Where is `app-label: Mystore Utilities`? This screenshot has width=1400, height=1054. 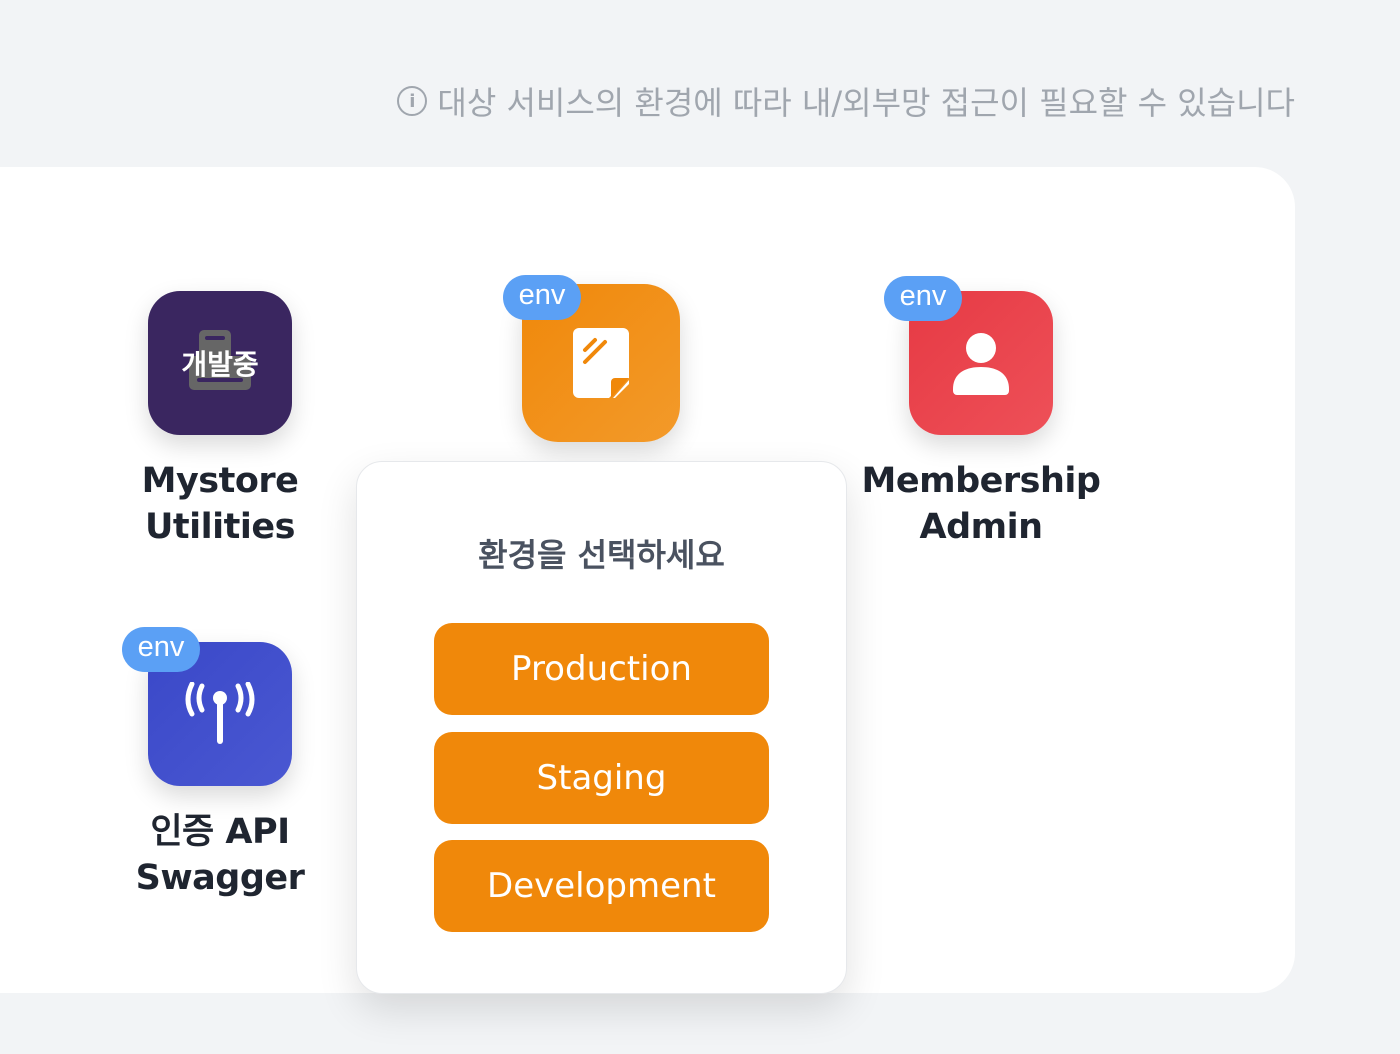 app-label: Mystore Utilities is located at coordinates (220, 504).